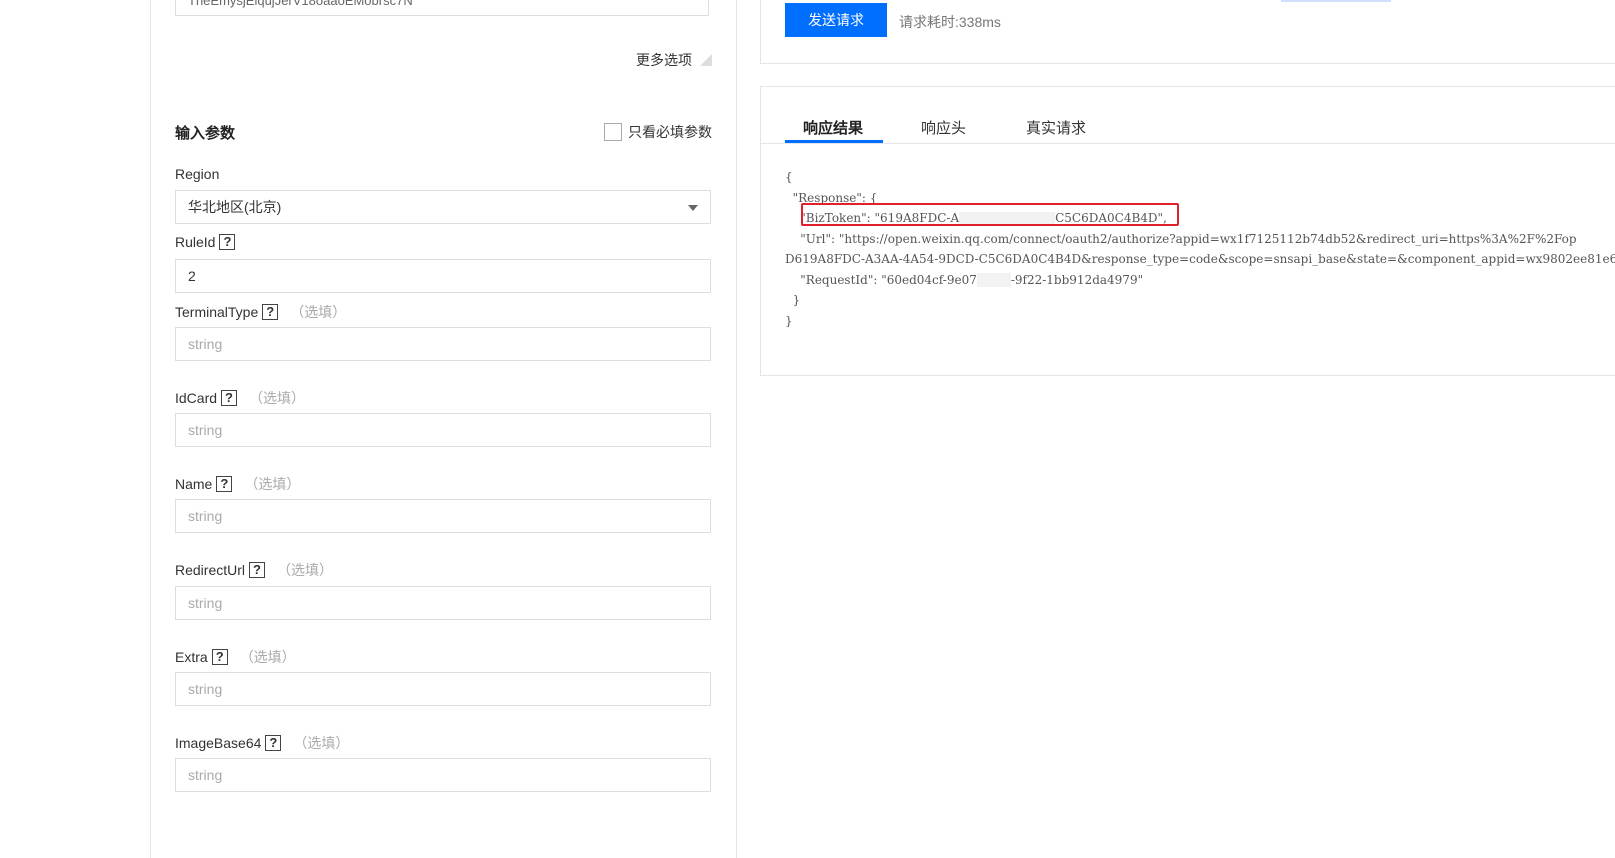 The width and height of the screenshot is (1615, 858). I want to click on request-toolbar: 发送请求 请求耗时:338ms, so click(1187, 32).